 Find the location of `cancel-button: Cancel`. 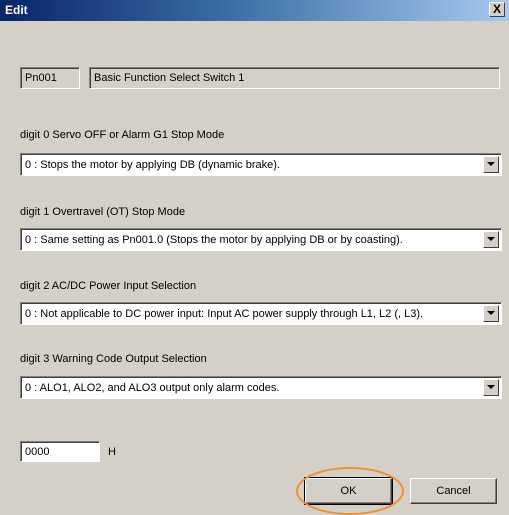

cancel-button: Cancel is located at coordinates (453, 491).